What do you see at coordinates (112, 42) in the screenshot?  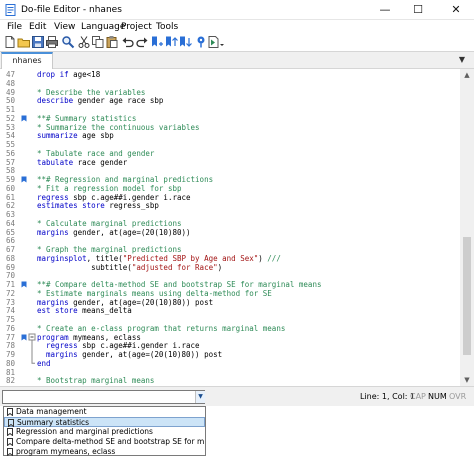 I see `paste-icon` at bounding box center [112, 42].